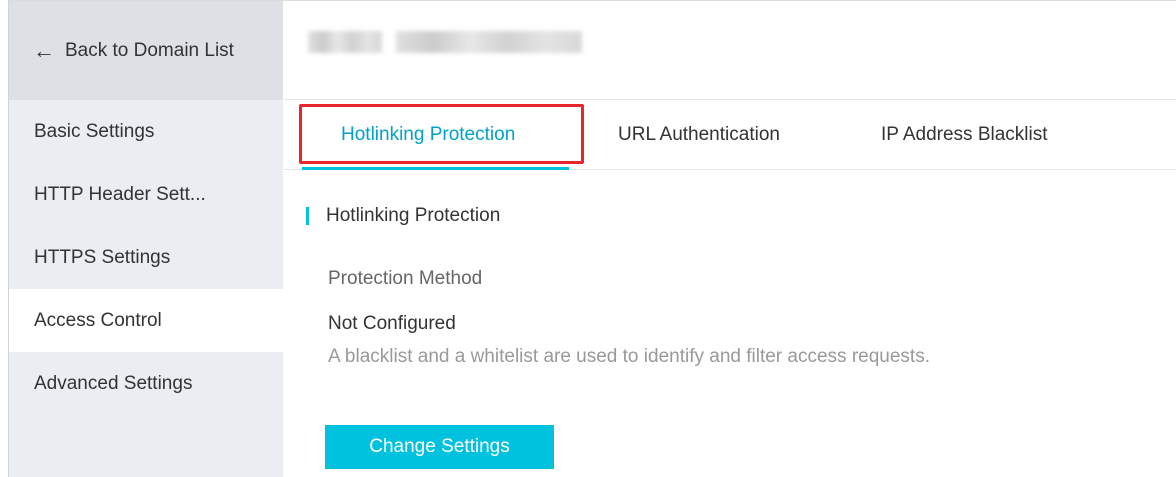  What do you see at coordinates (102, 257) in the screenshot?
I see `sidebar-item-label: HTTPS Settings` at bounding box center [102, 257].